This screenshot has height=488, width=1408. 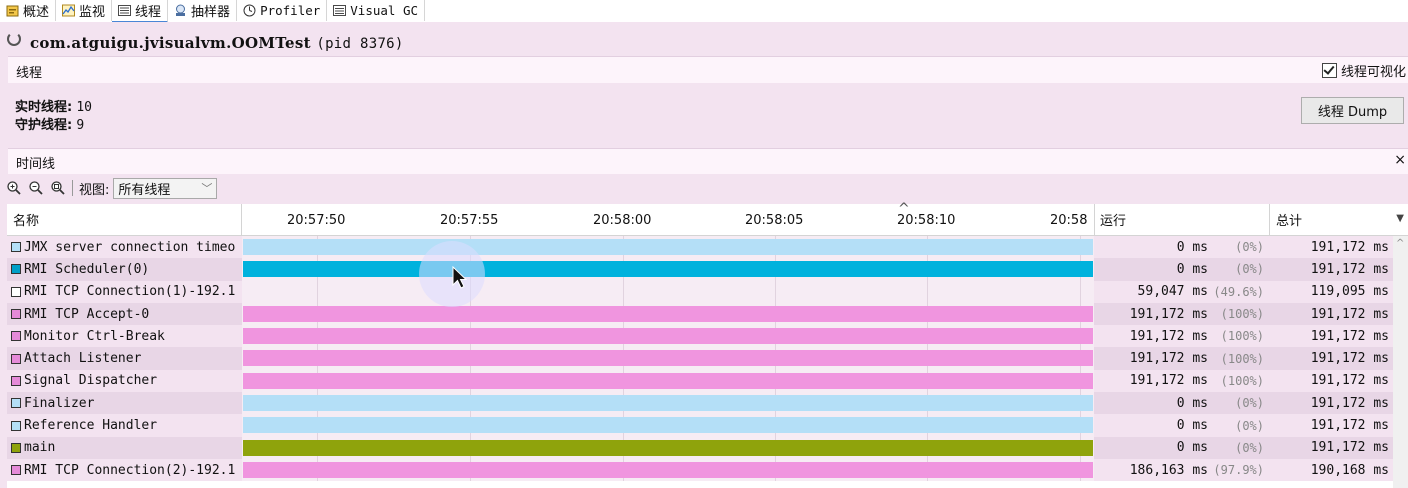 What do you see at coordinates (360, 44) in the screenshot?
I see `pid-label: (pid 8376)` at bounding box center [360, 44].